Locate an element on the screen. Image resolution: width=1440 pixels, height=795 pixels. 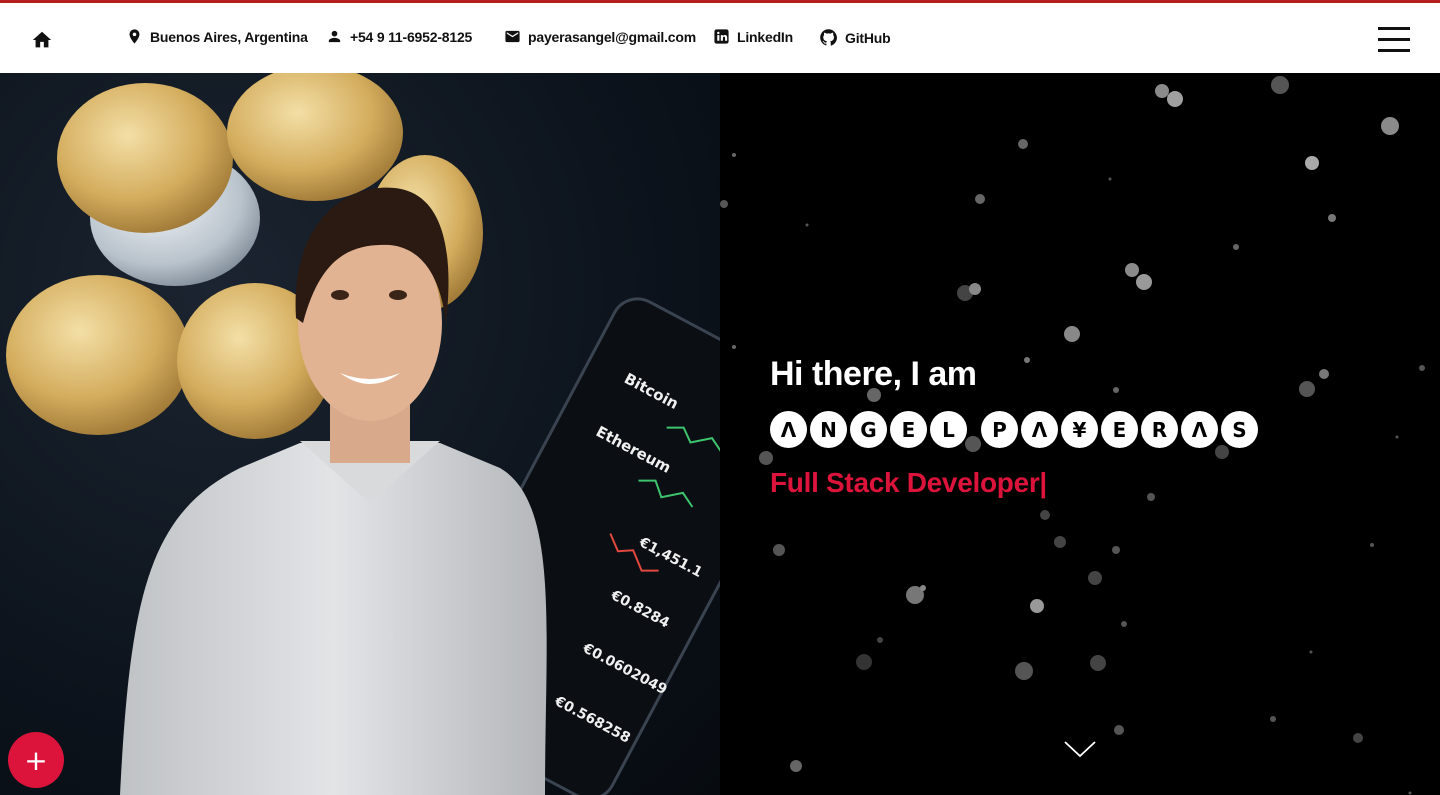
name-letter: N is located at coordinates (828, 429).